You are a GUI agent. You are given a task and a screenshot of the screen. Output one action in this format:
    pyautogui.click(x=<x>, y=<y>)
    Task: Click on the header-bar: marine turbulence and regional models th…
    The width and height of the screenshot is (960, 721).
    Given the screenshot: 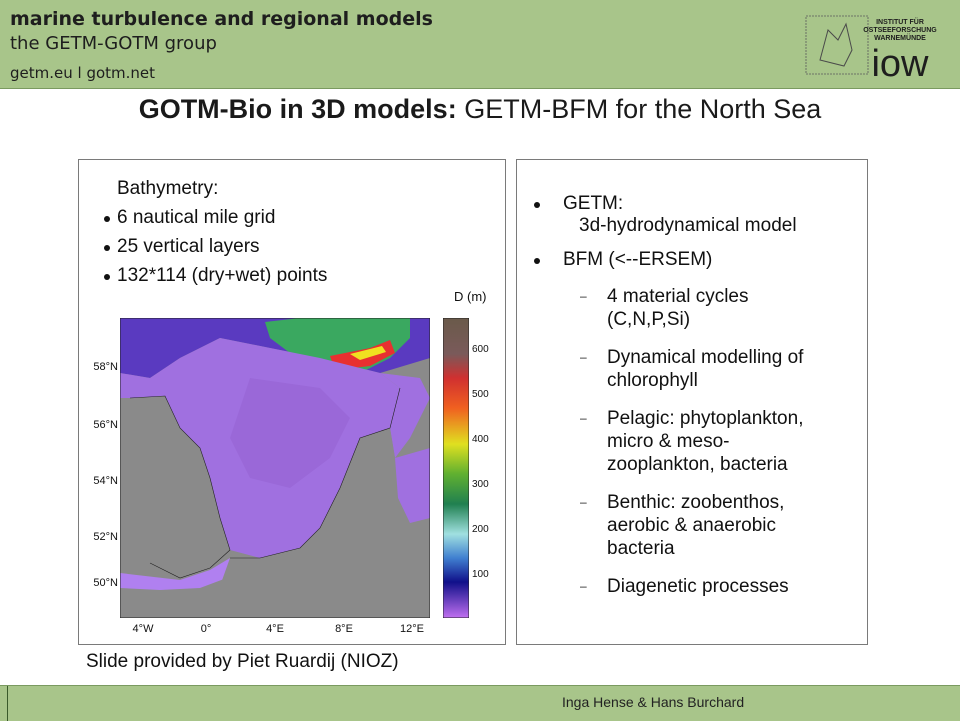 What is the action you would take?
    pyautogui.click(x=480, y=44)
    